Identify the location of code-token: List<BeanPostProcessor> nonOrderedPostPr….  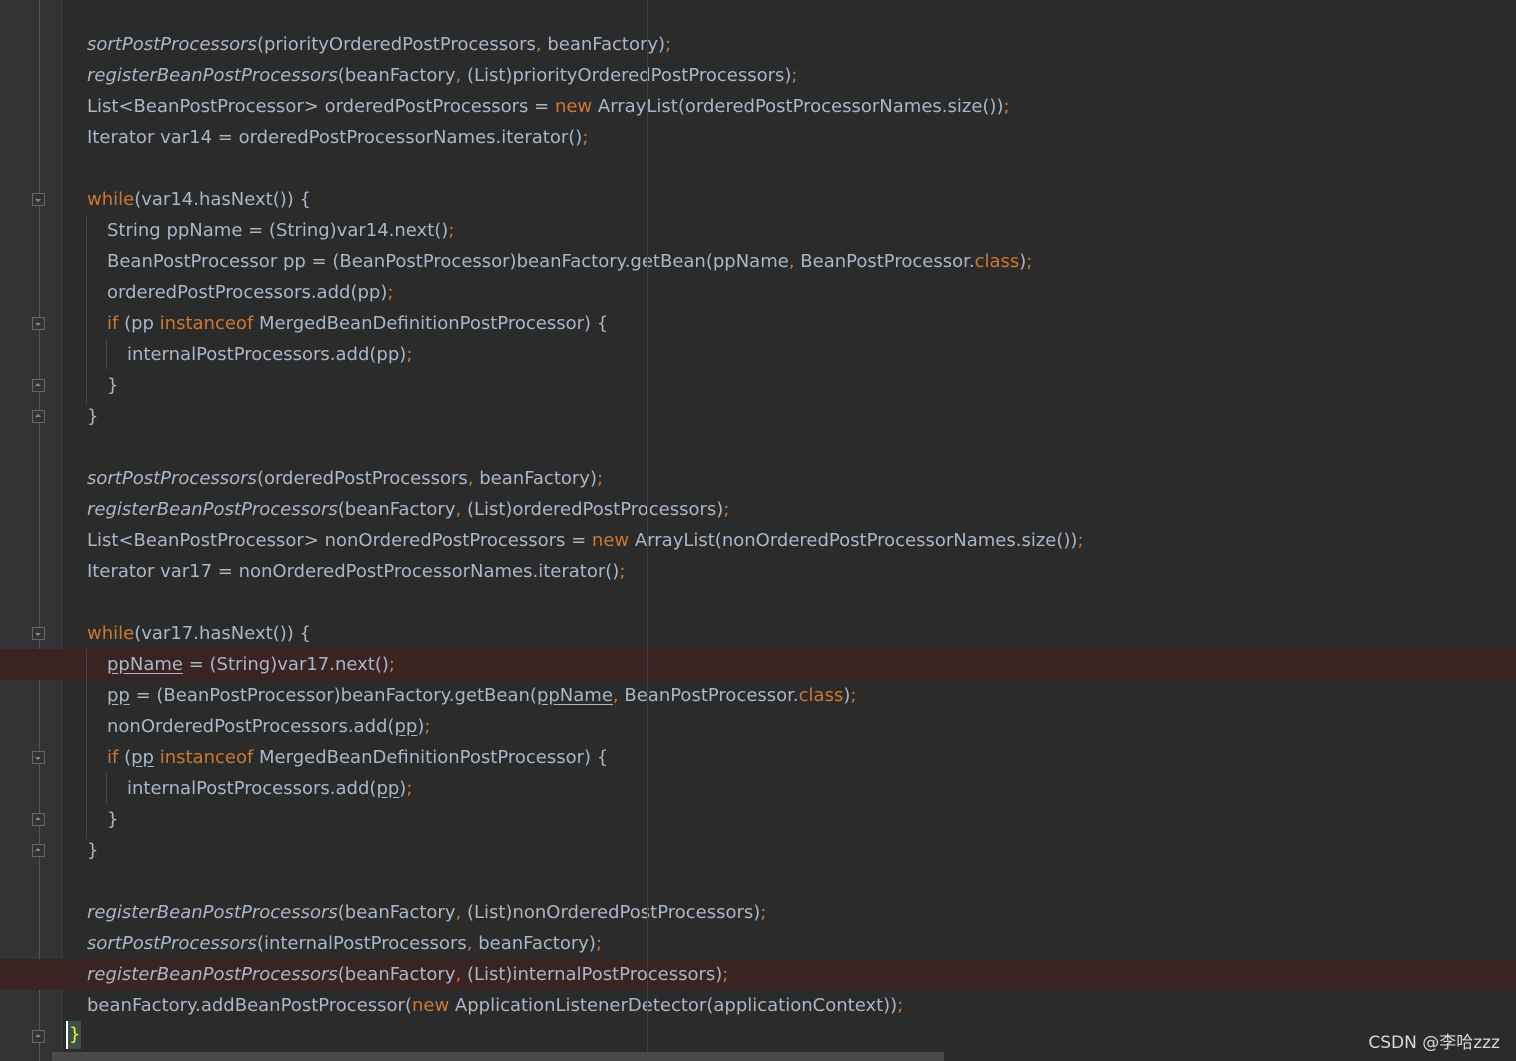
(339, 540).